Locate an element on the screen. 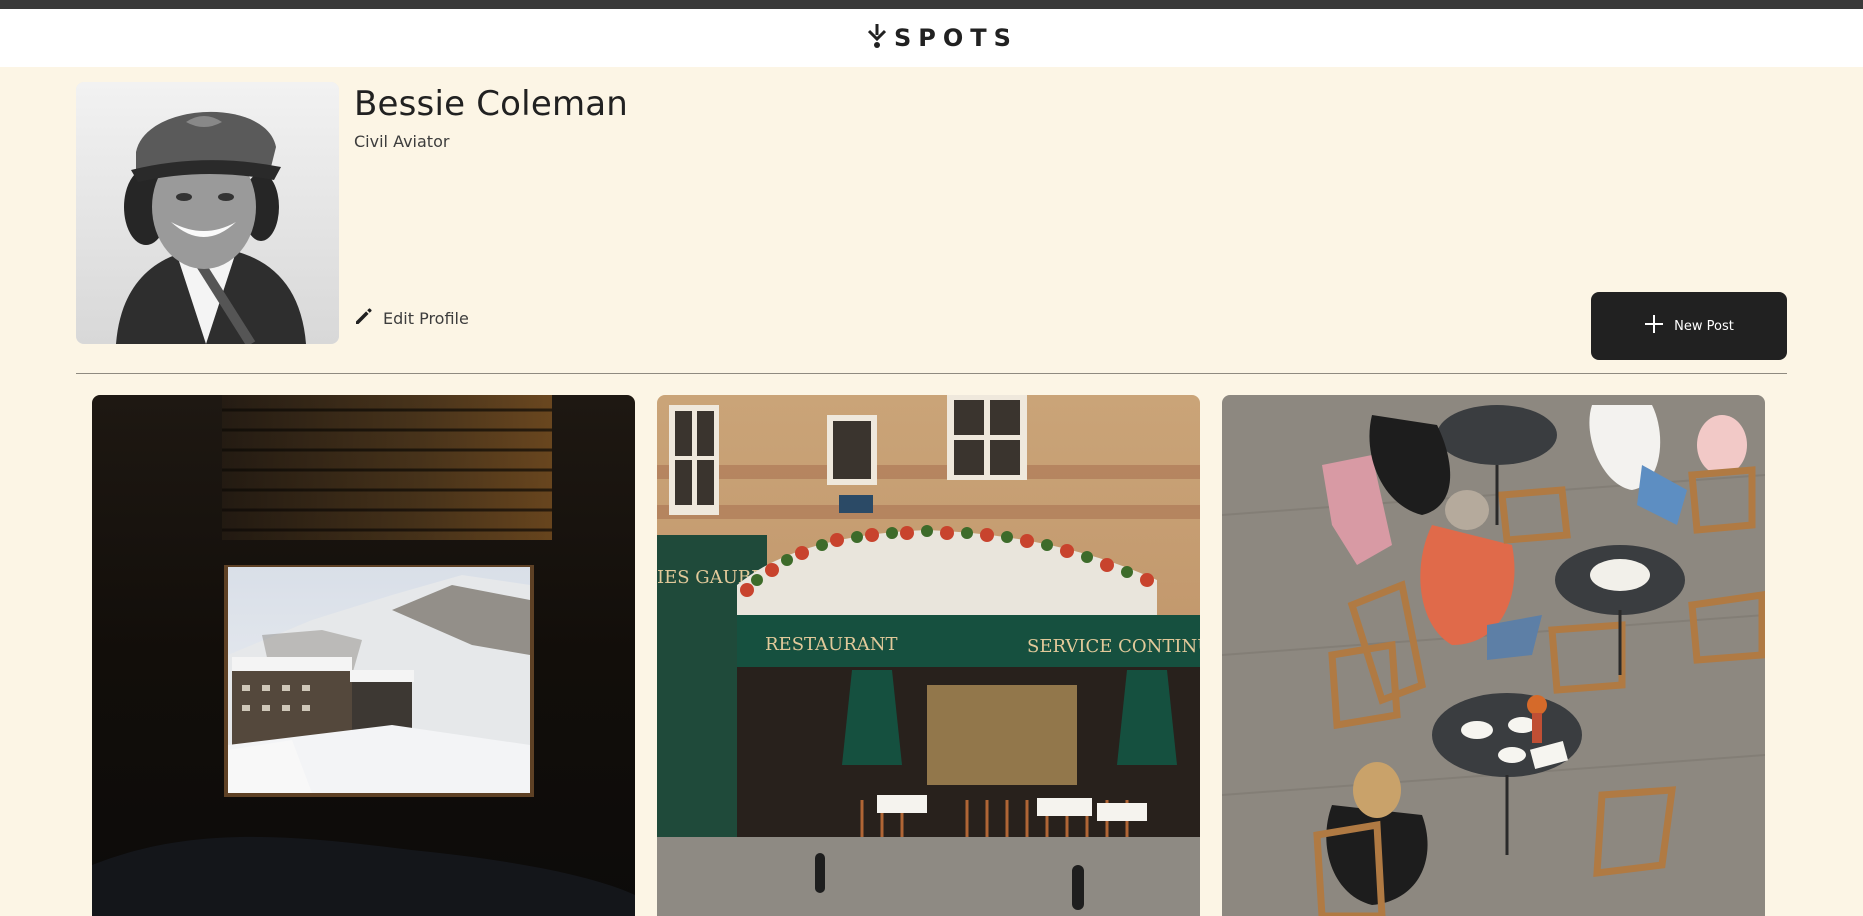 The height and width of the screenshot is (916, 1863). logo-text: SPOTS is located at coordinates (956, 38).